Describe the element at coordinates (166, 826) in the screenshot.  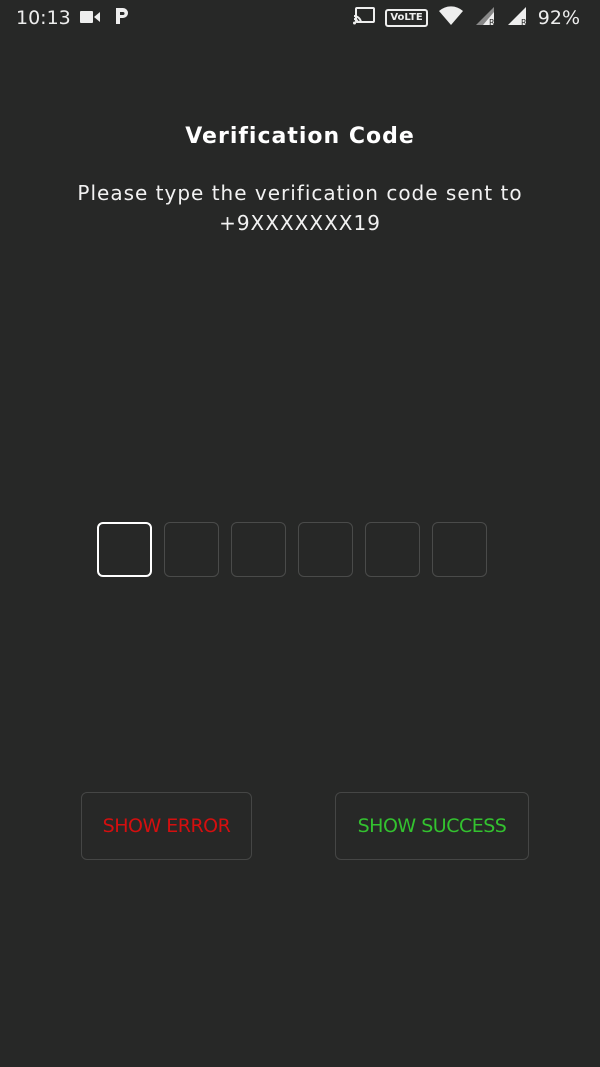
I see `show-error-button: SHOW ERROR` at that location.